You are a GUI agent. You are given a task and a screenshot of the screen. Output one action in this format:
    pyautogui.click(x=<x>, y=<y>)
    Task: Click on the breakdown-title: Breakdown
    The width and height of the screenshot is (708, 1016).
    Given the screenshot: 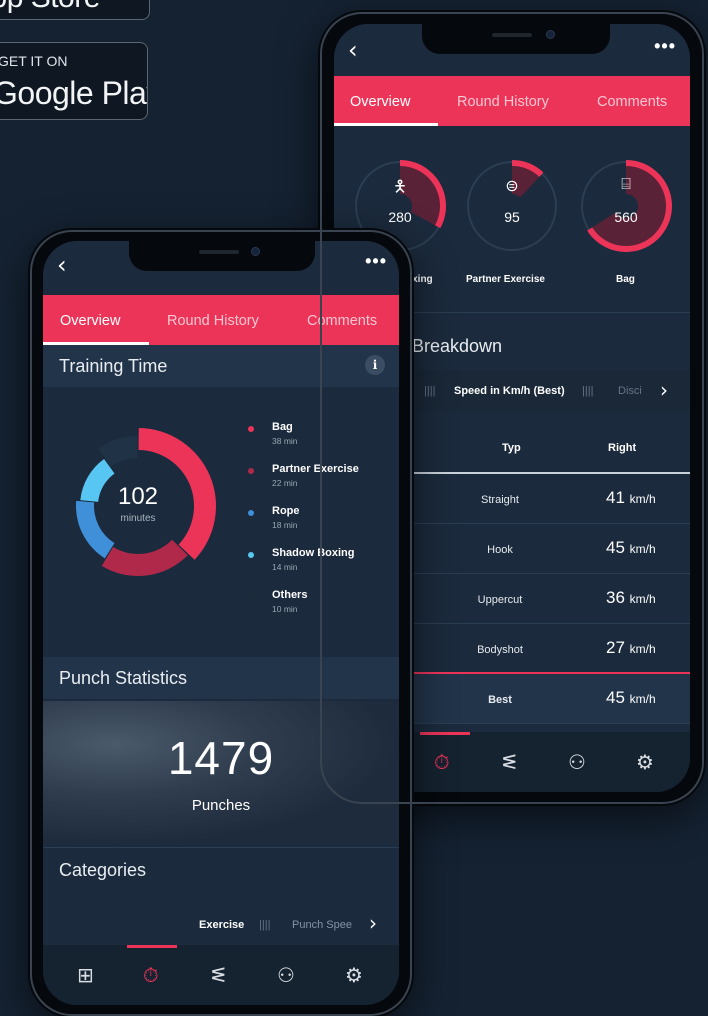 What is the action you would take?
    pyautogui.click(x=457, y=346)
    